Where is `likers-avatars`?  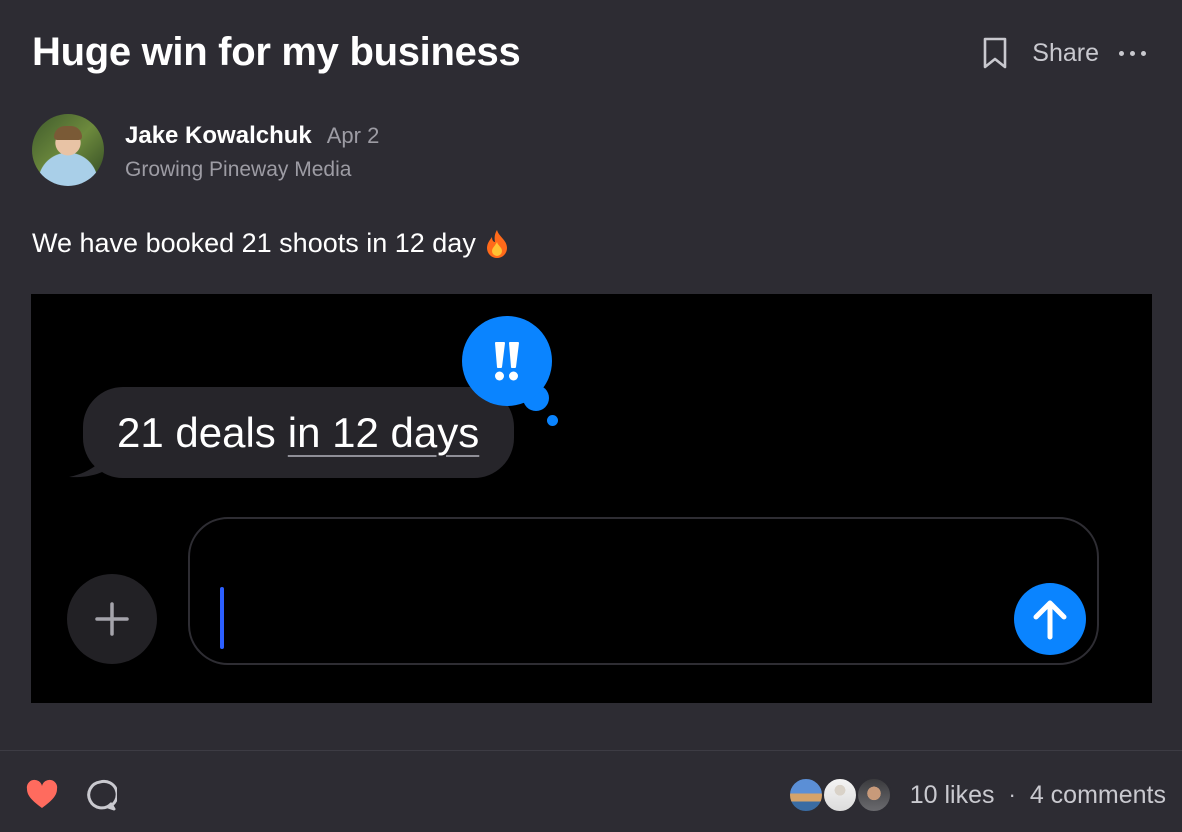
likers-avatars is located at coordinates (839, 795).